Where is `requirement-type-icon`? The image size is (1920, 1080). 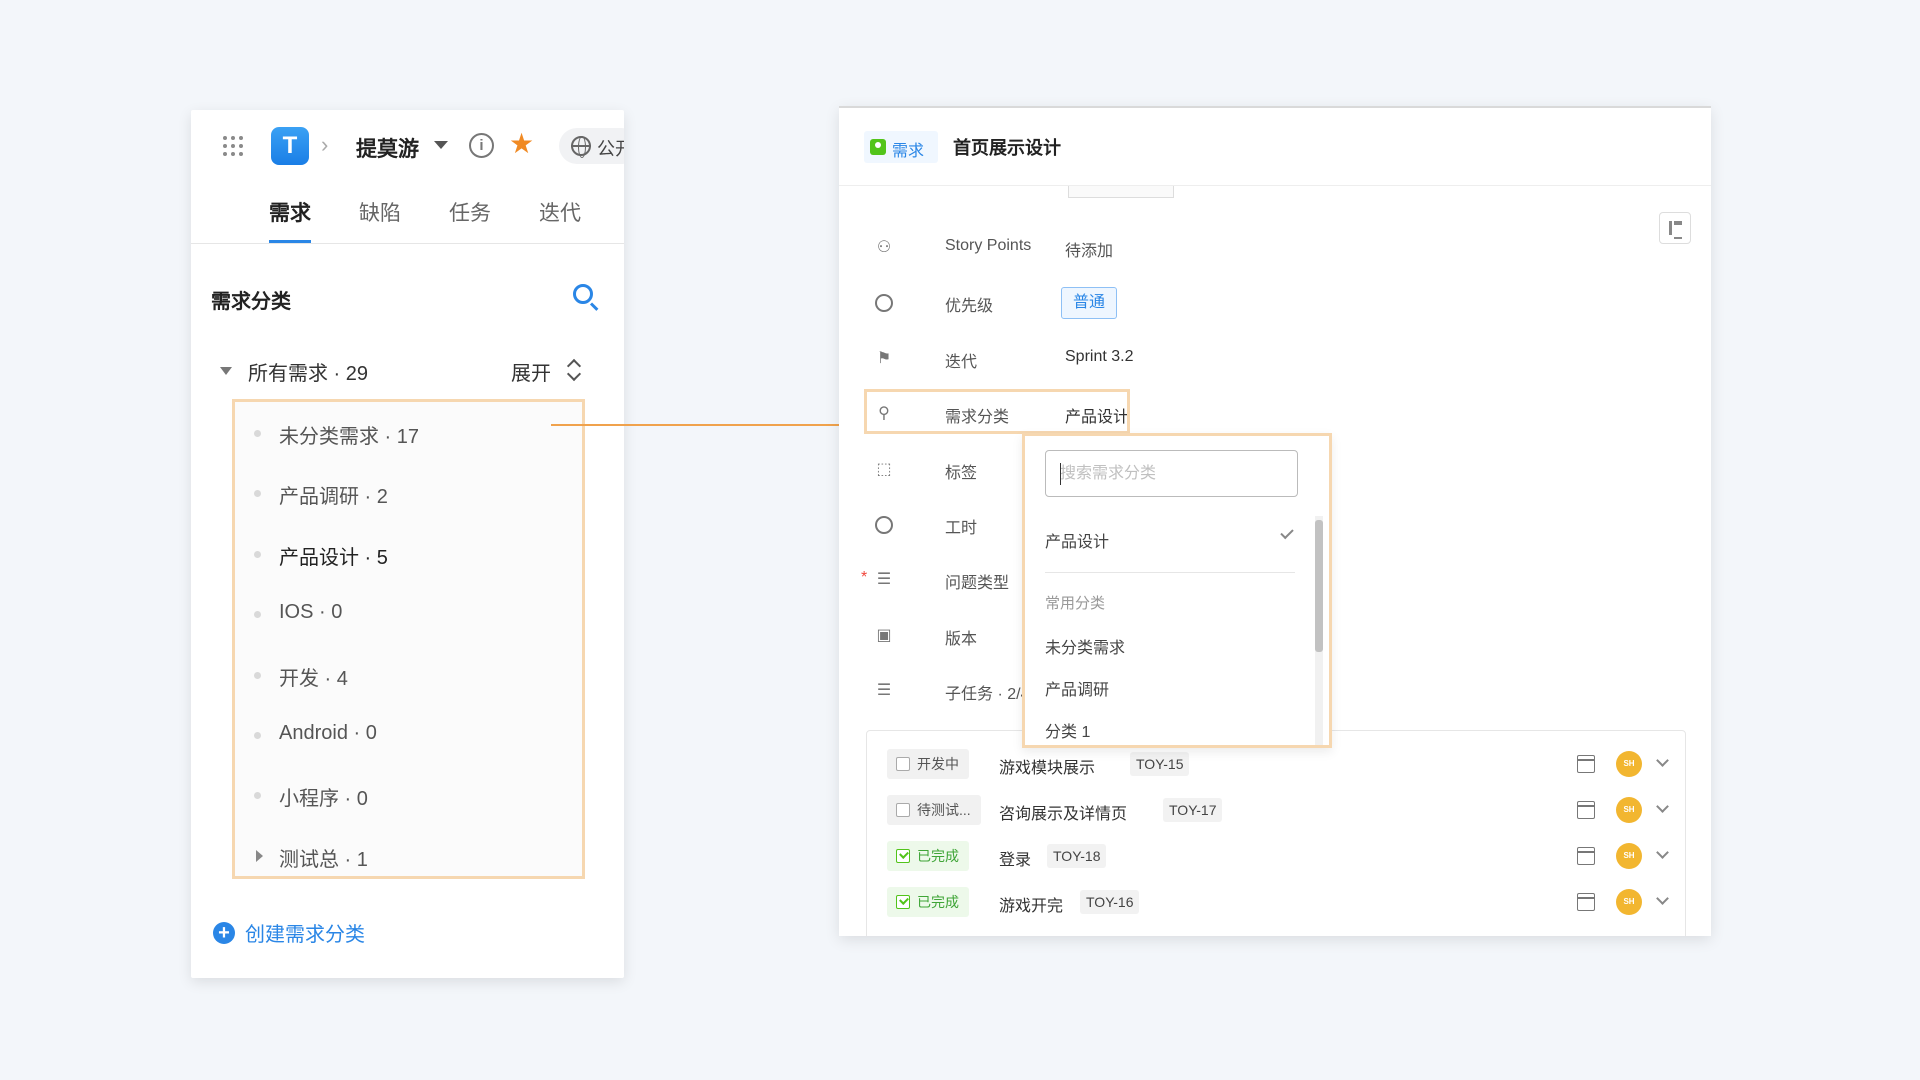 requirement-type-icon is located at coordinates (878, 147).